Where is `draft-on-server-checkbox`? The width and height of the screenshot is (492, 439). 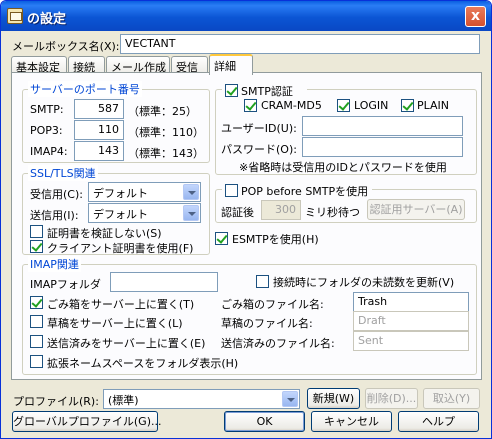
draft-on-server-checkbox is located at coordinates (36, 321).